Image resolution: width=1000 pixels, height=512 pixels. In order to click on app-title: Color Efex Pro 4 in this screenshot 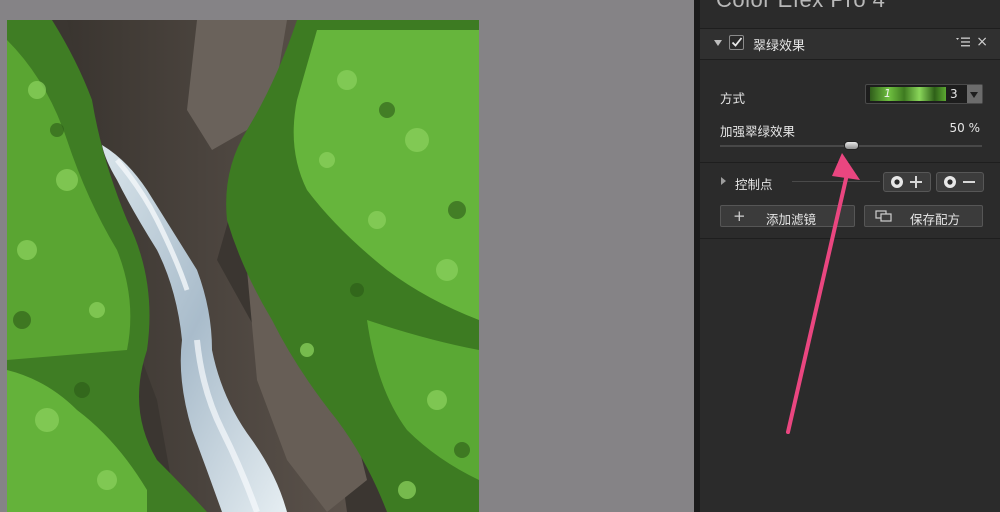, I will do `click(800, 6)`.